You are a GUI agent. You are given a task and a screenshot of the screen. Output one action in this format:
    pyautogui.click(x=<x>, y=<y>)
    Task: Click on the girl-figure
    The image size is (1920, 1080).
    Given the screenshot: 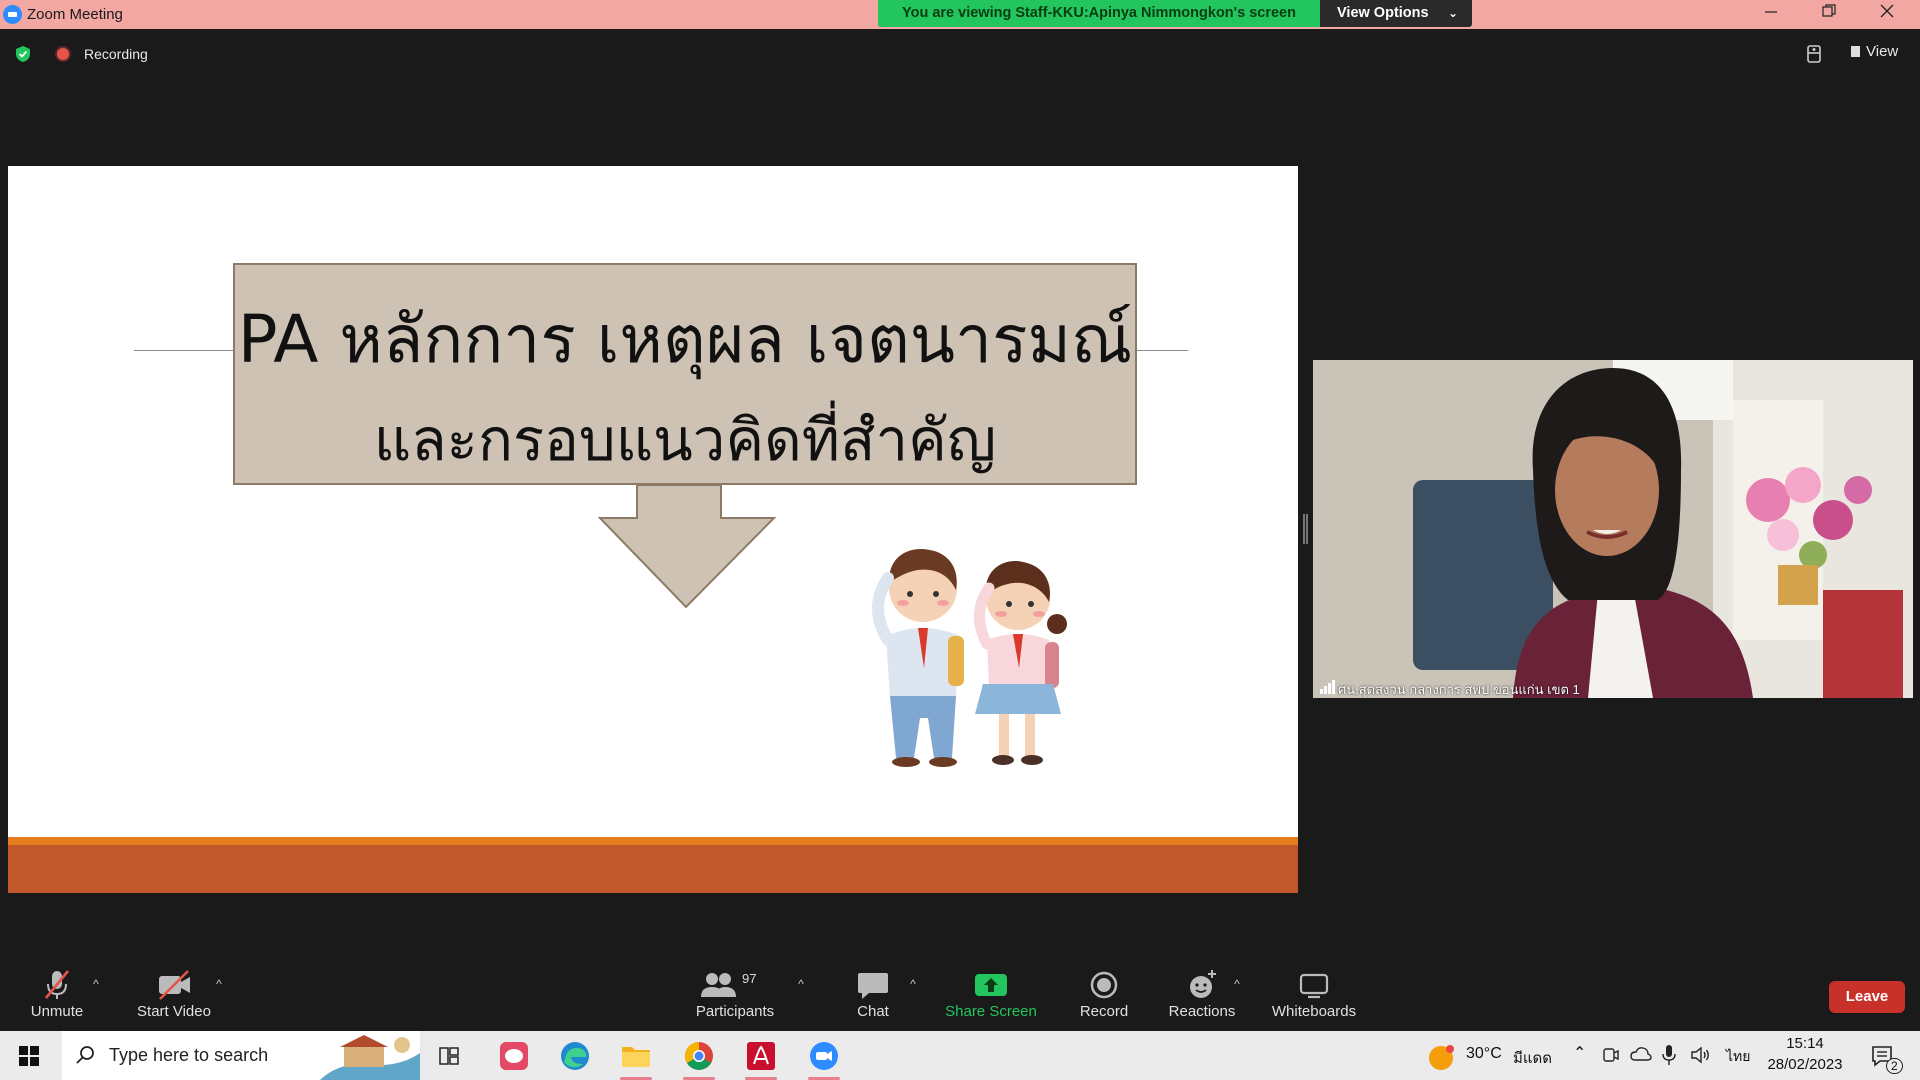 What is the action you would take?
    pyautogui.click(x=1020, y=663)
    